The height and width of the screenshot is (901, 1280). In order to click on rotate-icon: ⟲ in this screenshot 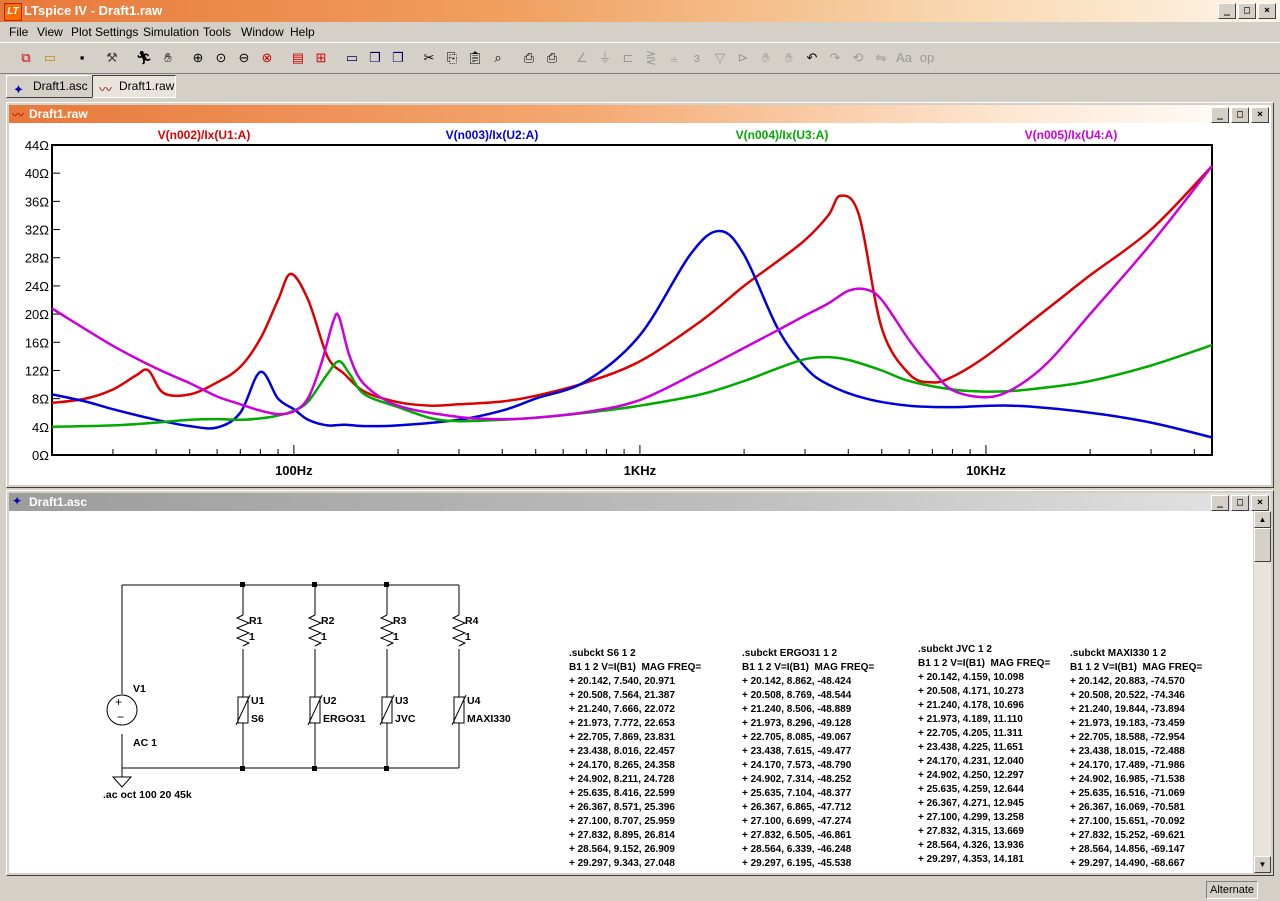, I will do `click(858, 58)`.